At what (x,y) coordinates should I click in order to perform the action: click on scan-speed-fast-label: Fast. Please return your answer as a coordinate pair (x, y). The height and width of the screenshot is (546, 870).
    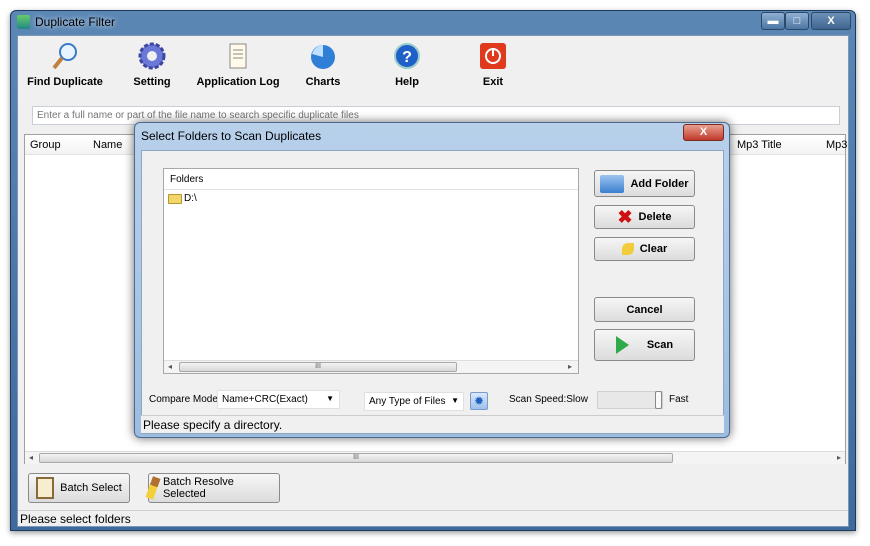
    Looking at the image, I should click on (679, 399).